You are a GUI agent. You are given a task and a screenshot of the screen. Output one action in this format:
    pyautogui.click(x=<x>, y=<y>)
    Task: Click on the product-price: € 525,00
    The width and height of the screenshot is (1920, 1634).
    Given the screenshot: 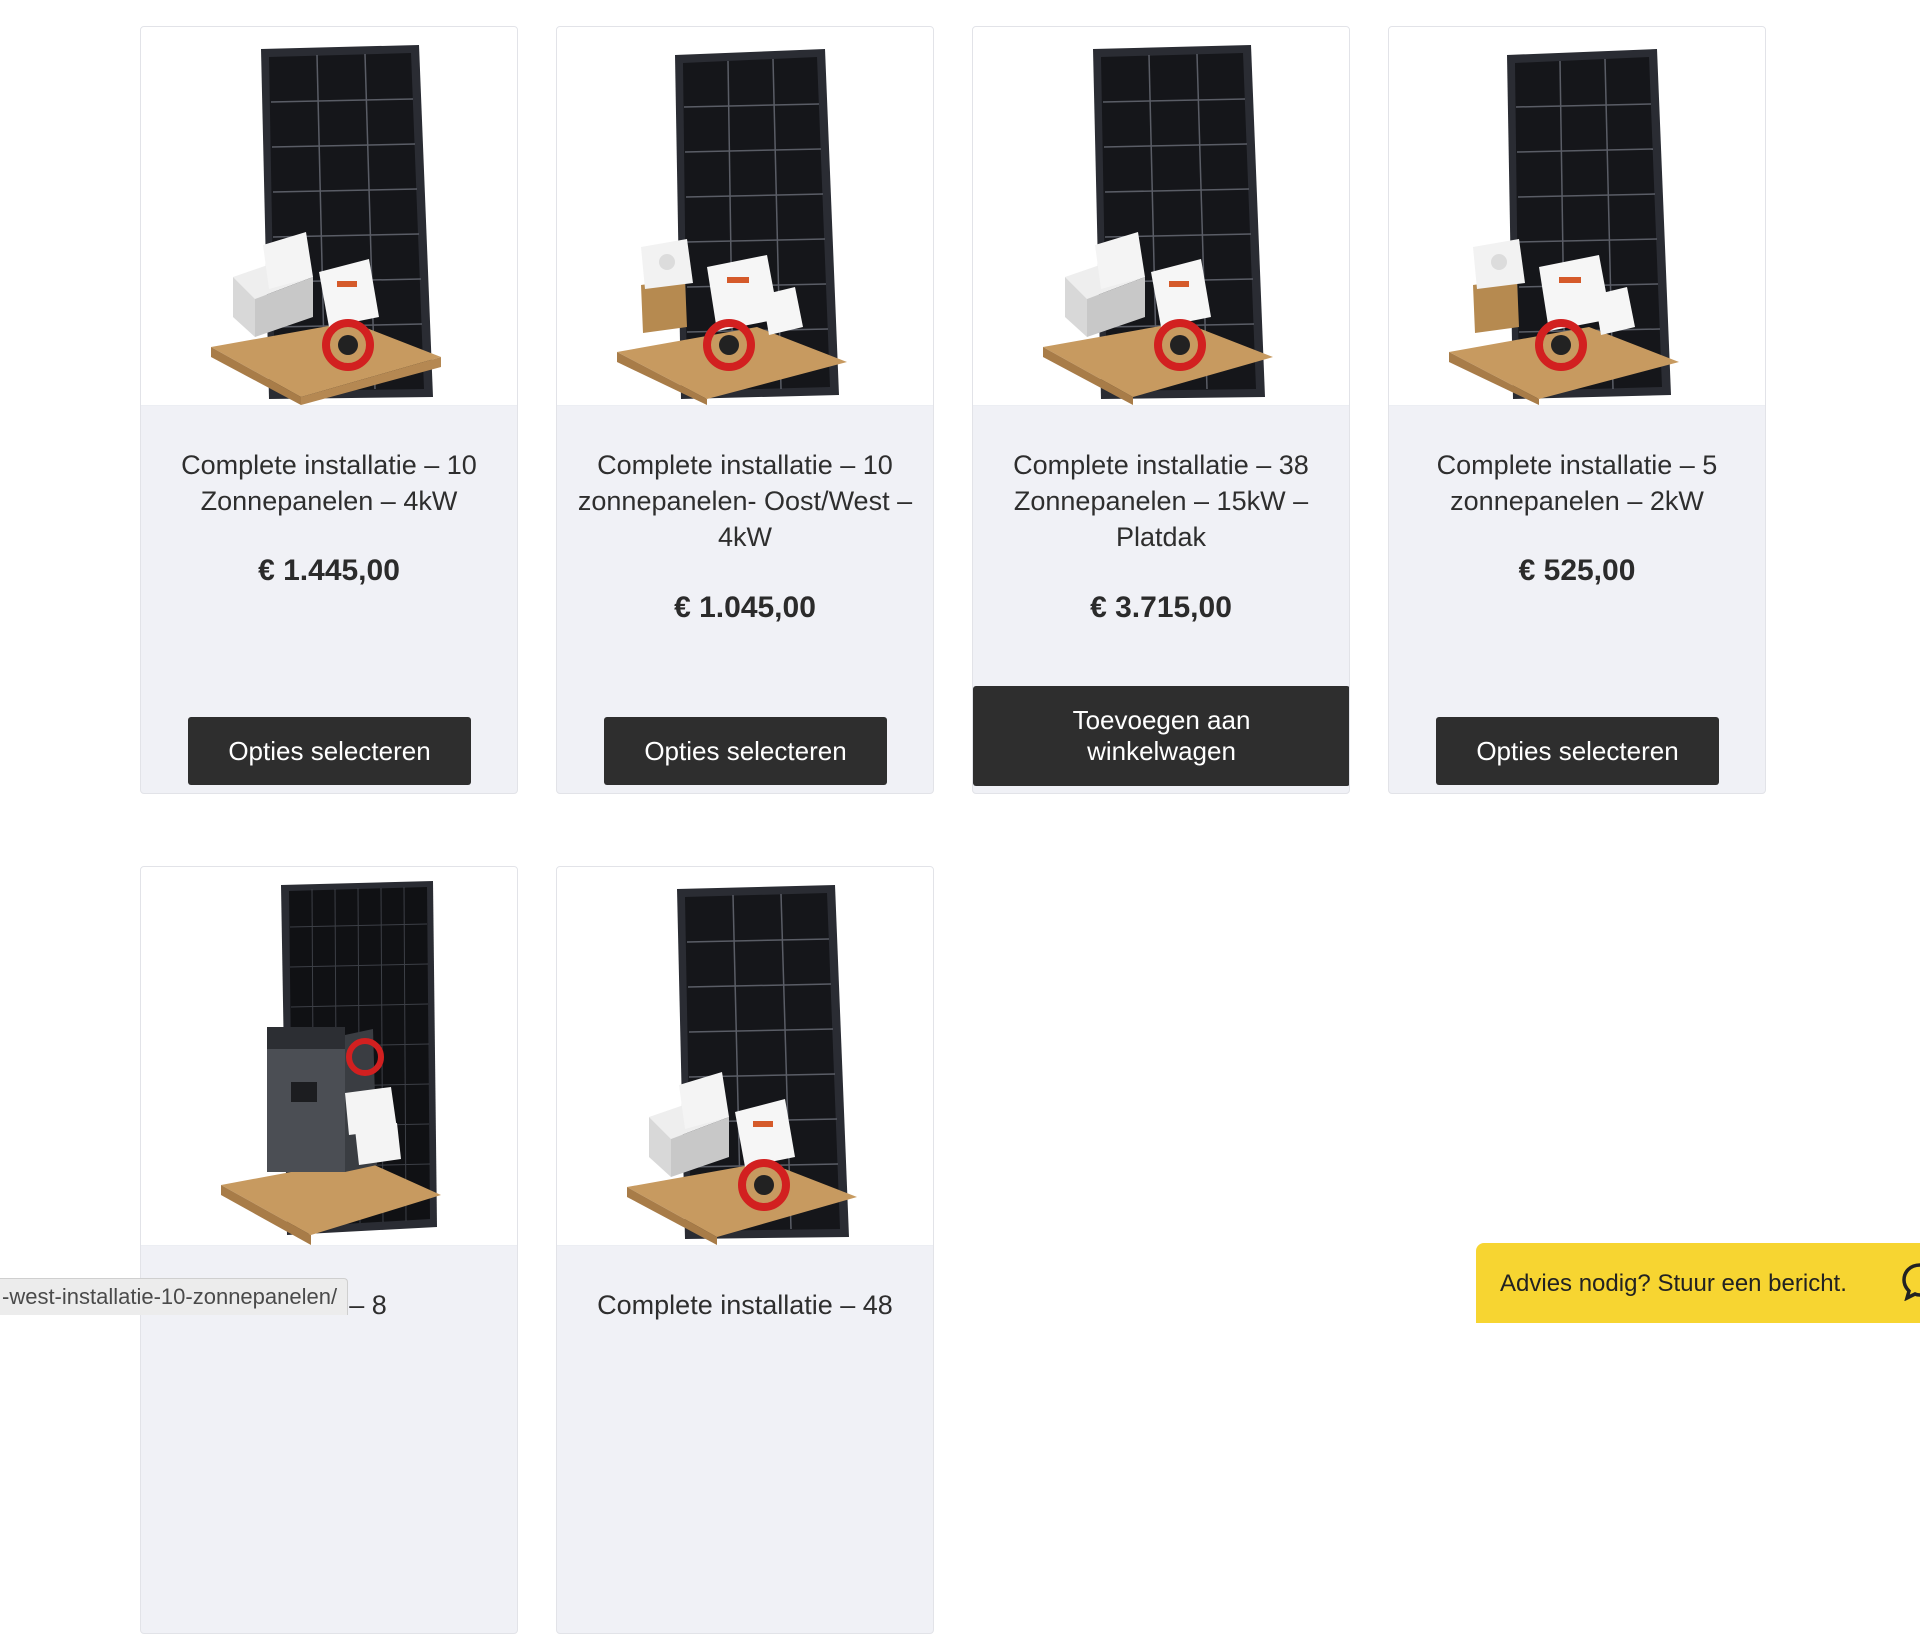 What is the action you would take?
    pyautogui.click(x=1577, y=570)
    